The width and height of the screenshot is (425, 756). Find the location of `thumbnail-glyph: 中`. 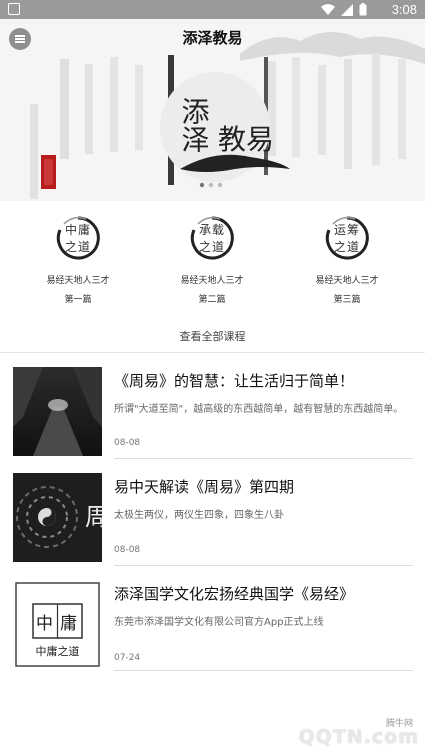

thumbnail-glyph: 中 is located at coordinates (44, 624).